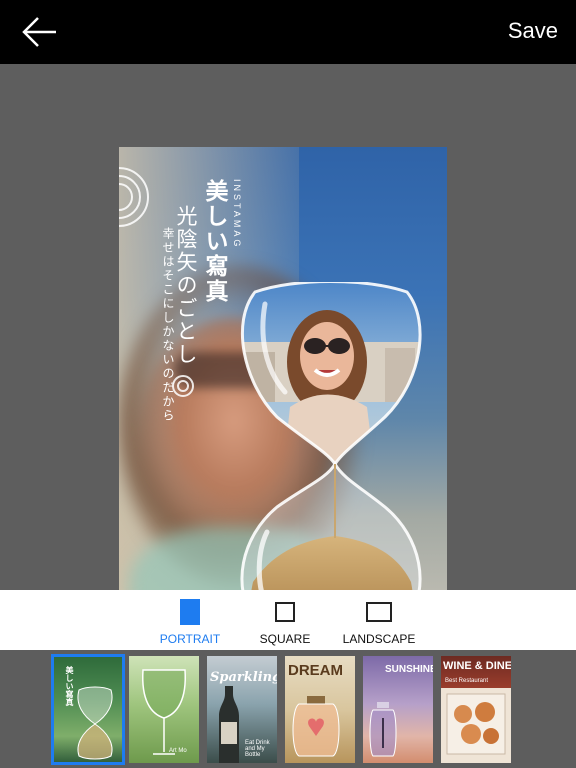 This screenshot has width=576, height=768. What do you see at coordinates (242, 709) in the screenshot?
I see `template-thumb-sparkling: Sparkling Eat Drink and My Bottle` at bounding box center [242, 709].